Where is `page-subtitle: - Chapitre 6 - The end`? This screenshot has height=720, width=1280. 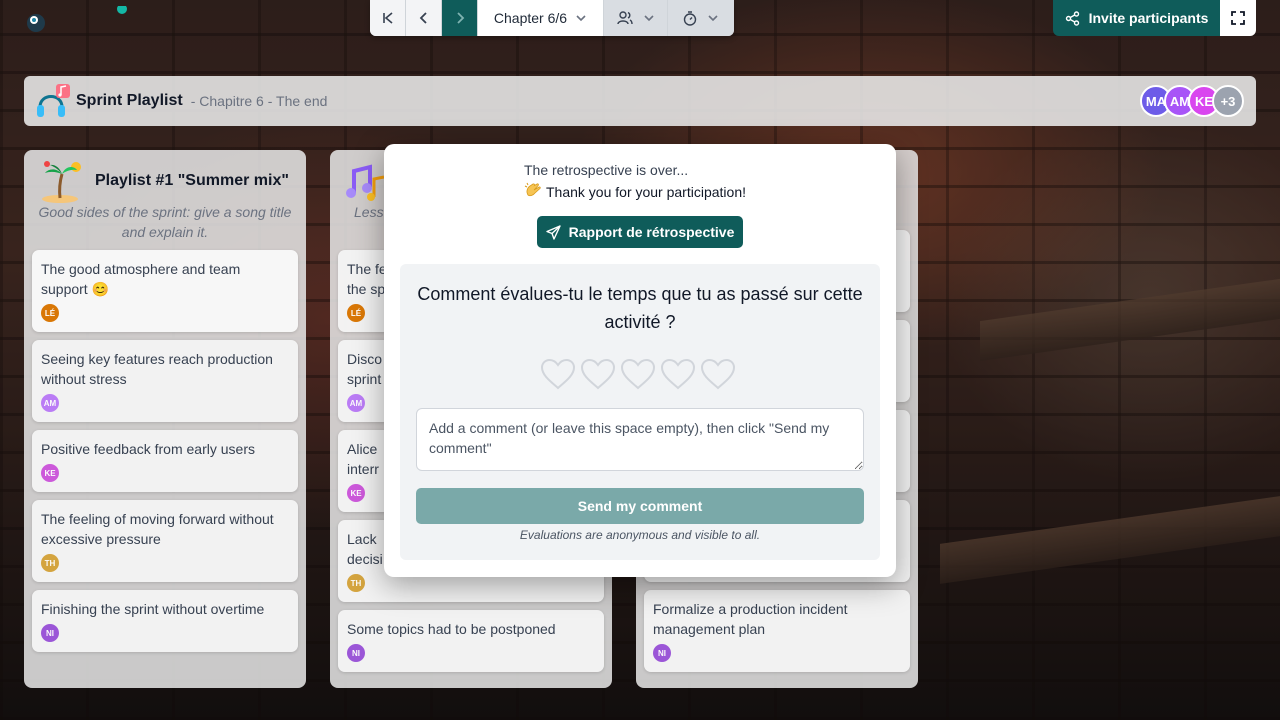
page-subtitle: - Chapitre 6 - The end is located at coordinates (259, 101).